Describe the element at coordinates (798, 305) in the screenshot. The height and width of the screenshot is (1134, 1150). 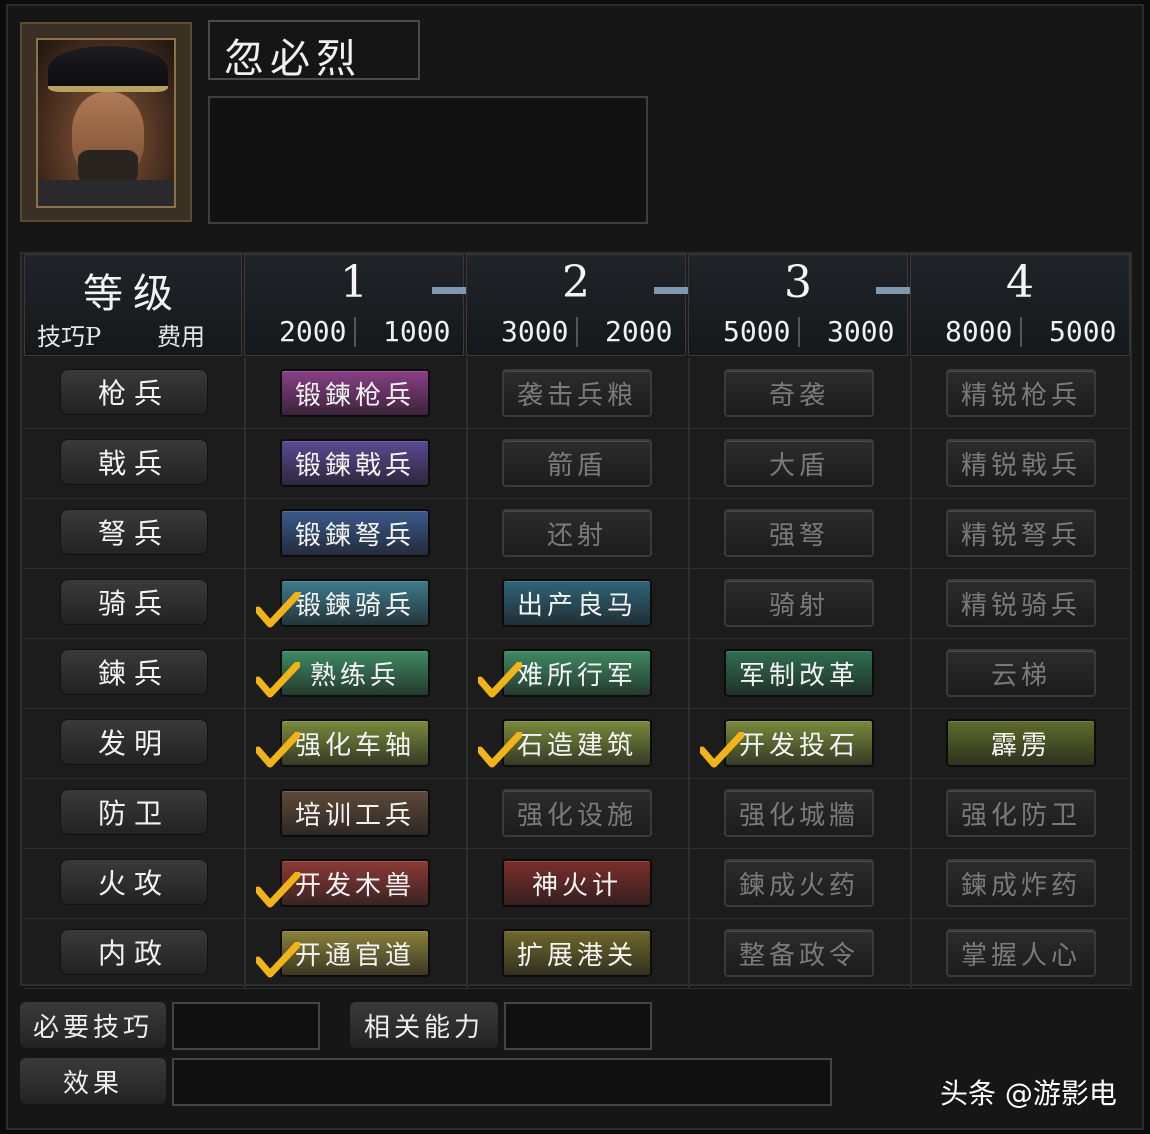
I see `level-column-header: 3 5000 3000` at that location.